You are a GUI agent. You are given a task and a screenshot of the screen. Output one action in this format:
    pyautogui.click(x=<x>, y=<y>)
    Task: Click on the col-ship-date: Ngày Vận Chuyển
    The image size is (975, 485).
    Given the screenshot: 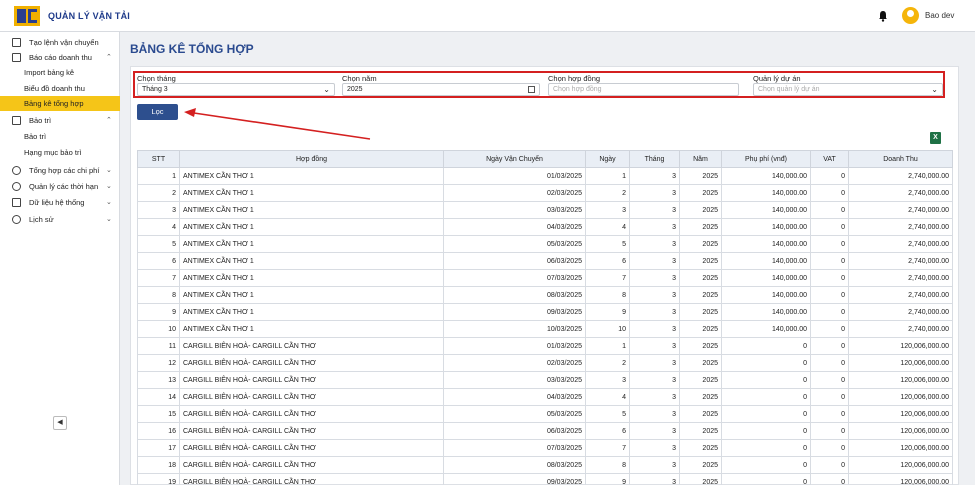 What is the action you would take?
    pyautogui.click(x=514, y=159)
    